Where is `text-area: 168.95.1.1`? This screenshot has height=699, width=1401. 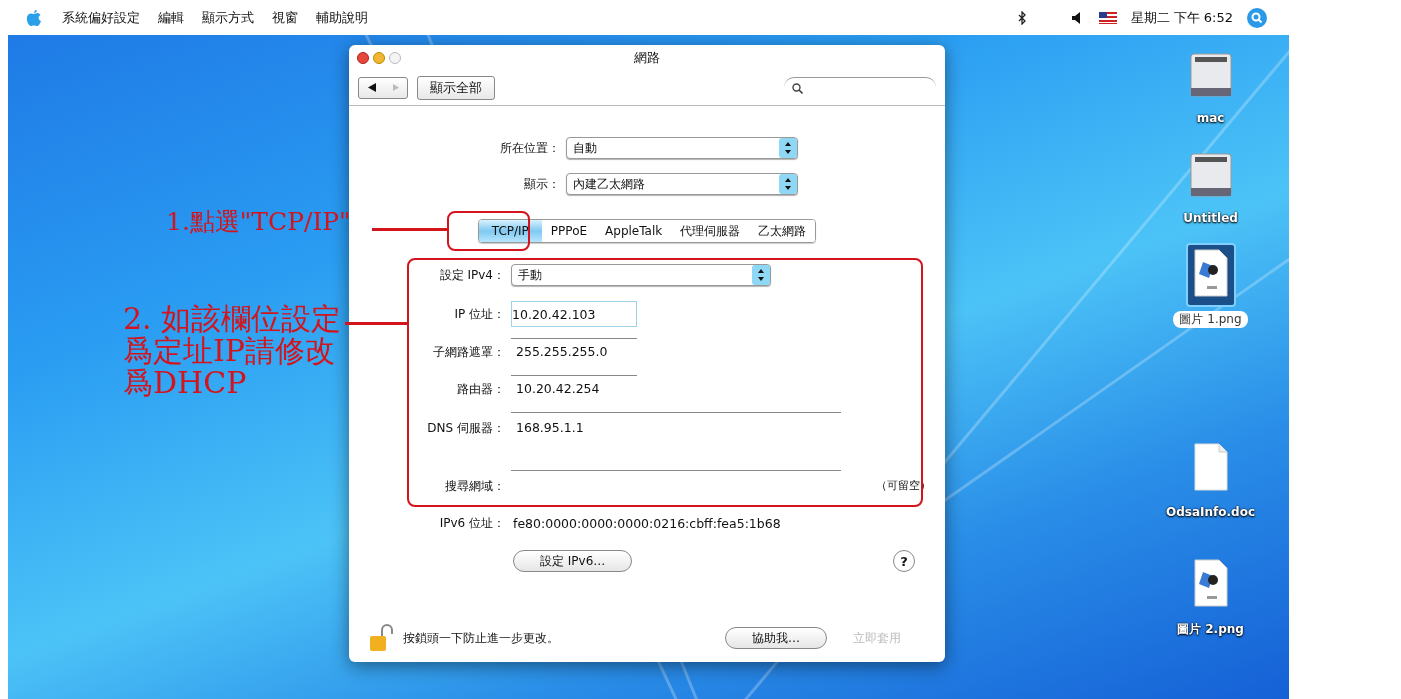 text-area: 168.95.1.1 is located at coordinates (676, 441).